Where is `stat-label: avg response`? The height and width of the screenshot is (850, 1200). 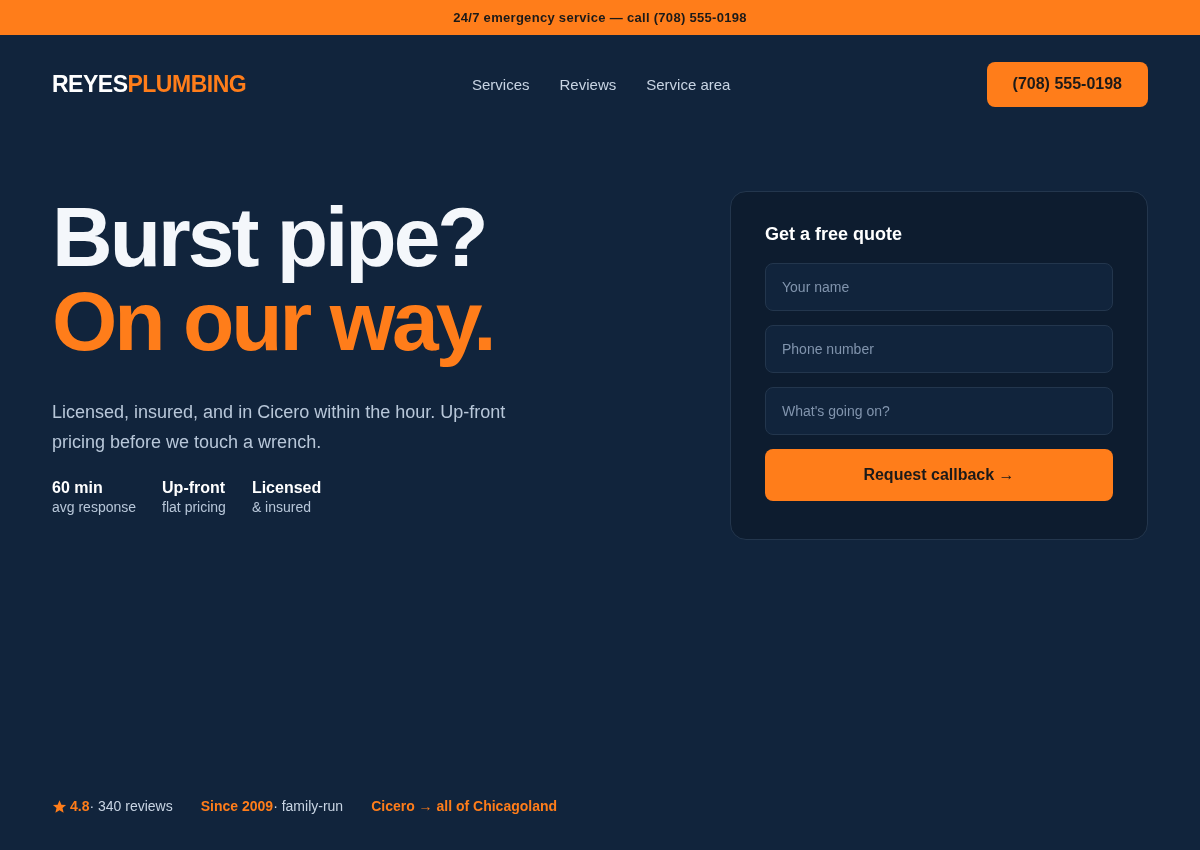
stat-label: avg response is located at coordinates (94, 507).